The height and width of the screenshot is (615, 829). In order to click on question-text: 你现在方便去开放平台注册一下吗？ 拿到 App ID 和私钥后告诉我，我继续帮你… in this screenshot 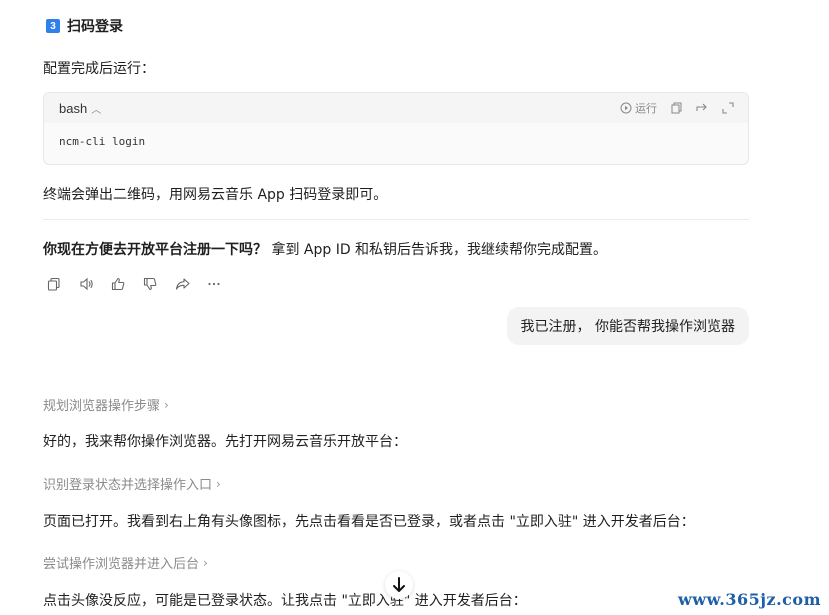, I will do `click(325, 249)`.